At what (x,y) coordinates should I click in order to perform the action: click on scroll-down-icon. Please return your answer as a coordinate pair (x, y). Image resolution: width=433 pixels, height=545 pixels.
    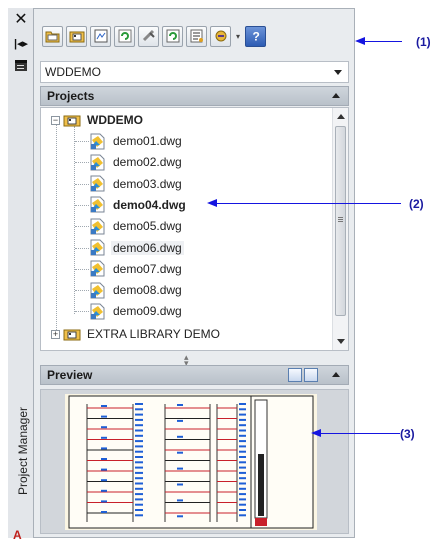
    Looking at the image, I should click on (341, 341).